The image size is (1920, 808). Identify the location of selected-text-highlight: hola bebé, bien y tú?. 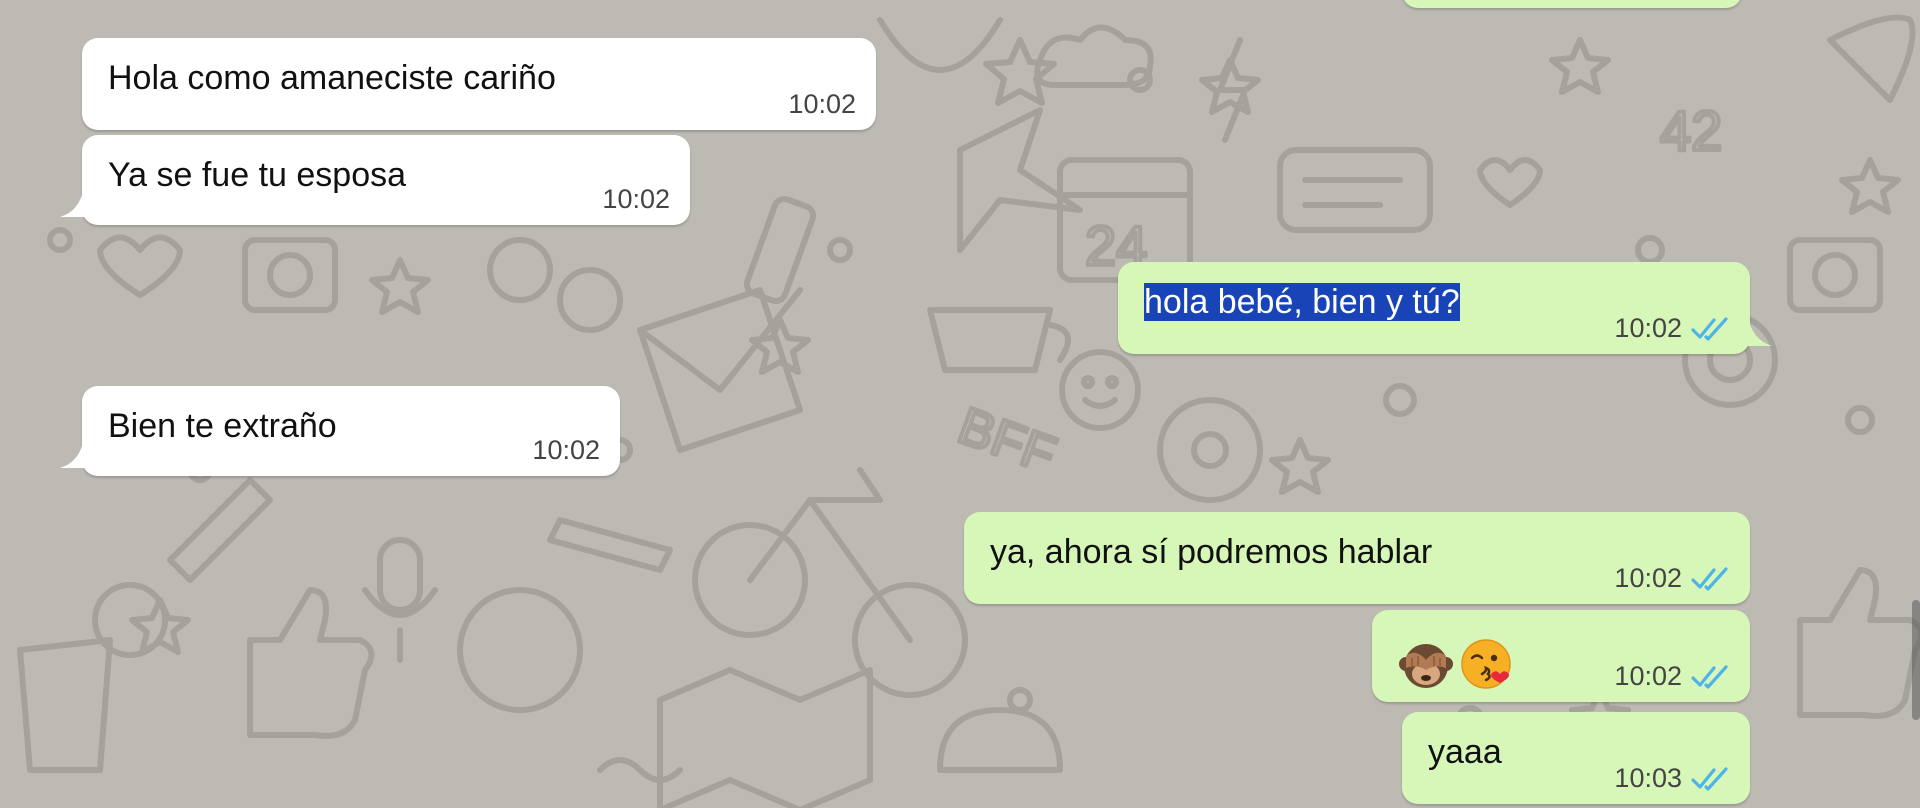
(1302, 302).